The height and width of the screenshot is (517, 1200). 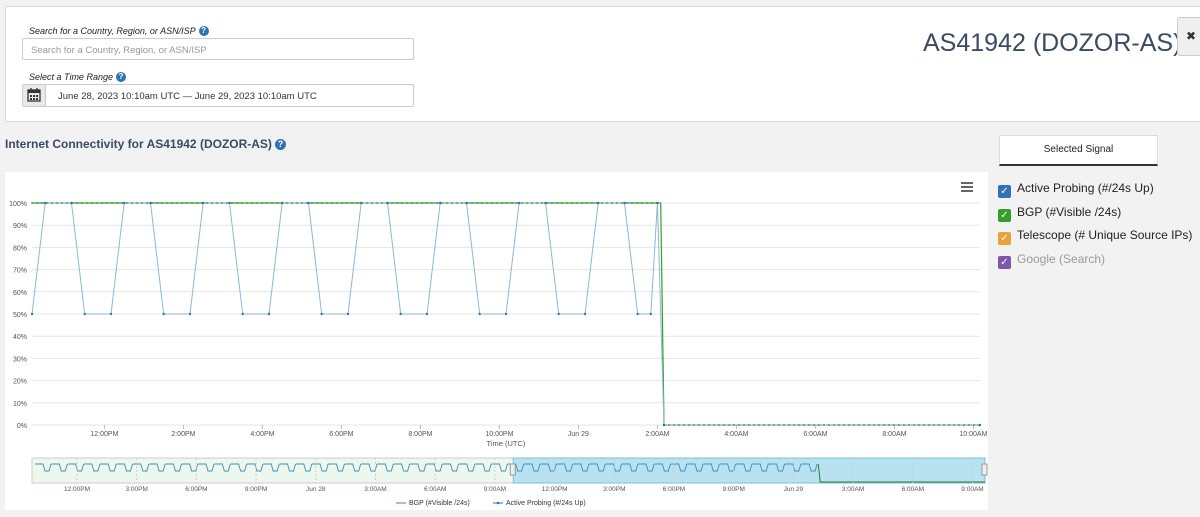 I want to click on legend-active-probing: ✓ Active Probing (#/24s Up), so click(x=1076, y=189).